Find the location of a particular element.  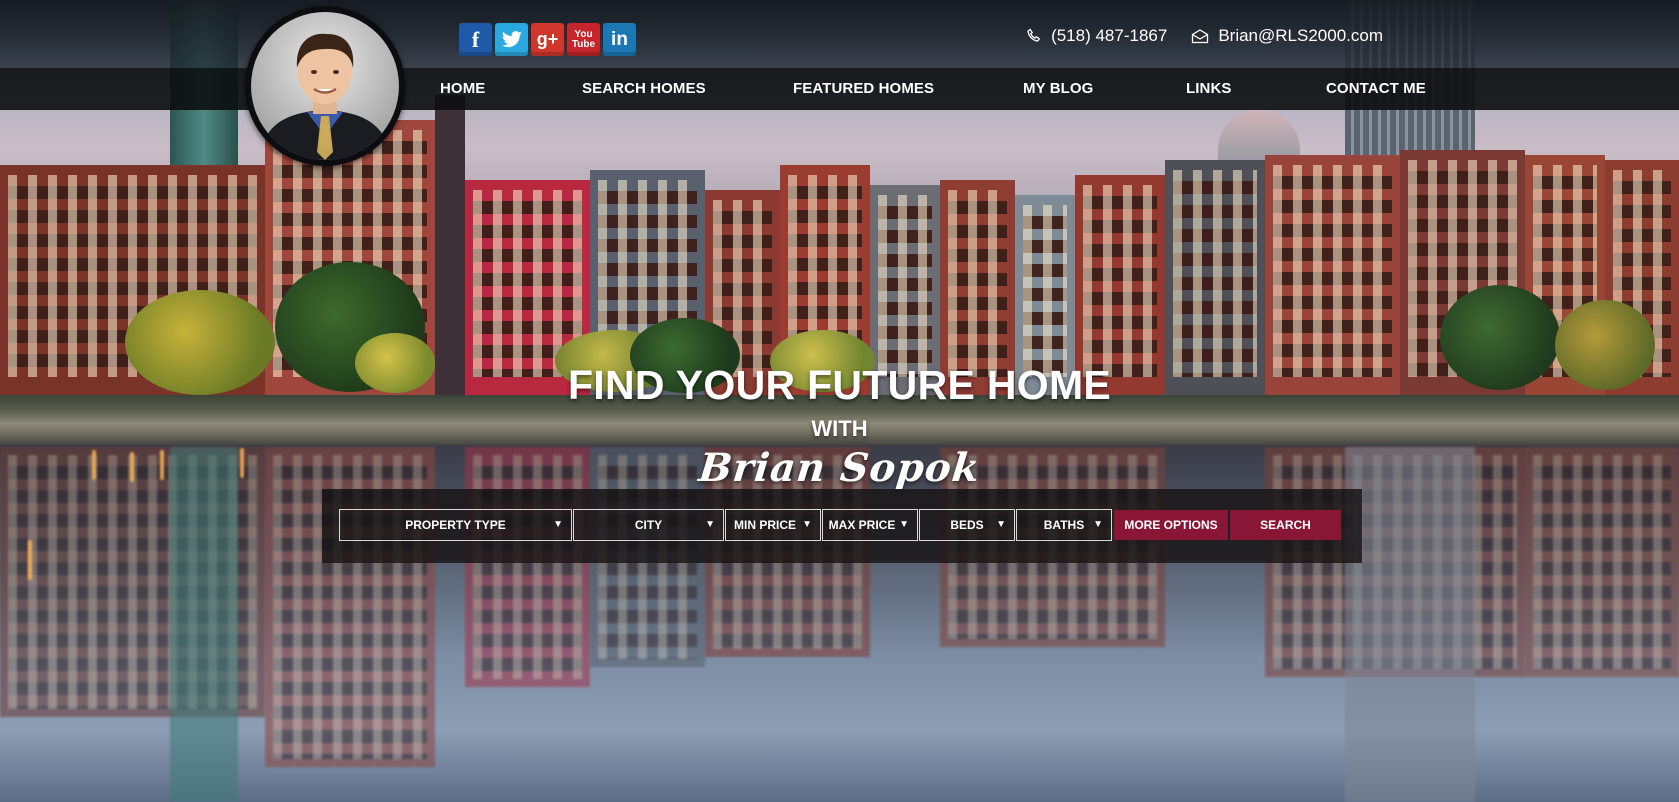

baths-select: BATHS ▼ is located at coordinates (1064, 525).